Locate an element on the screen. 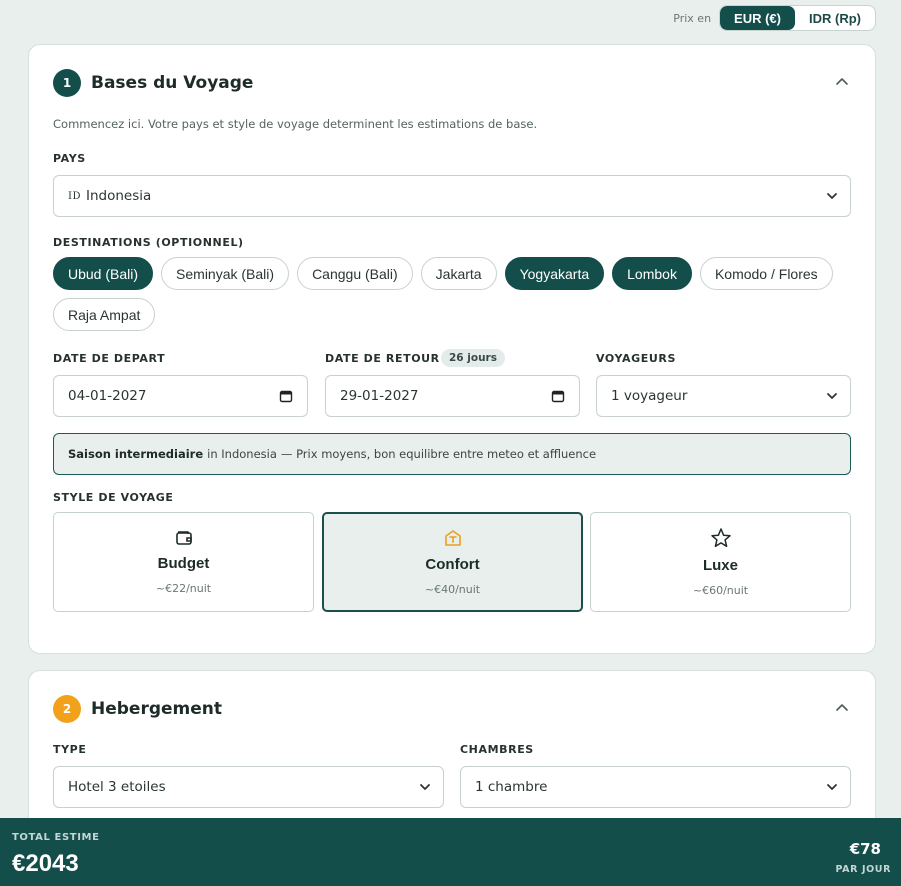 This screenshot has width=901, height=886. destination-chip: Komodo / Flores is located at coordinates (766, 273).